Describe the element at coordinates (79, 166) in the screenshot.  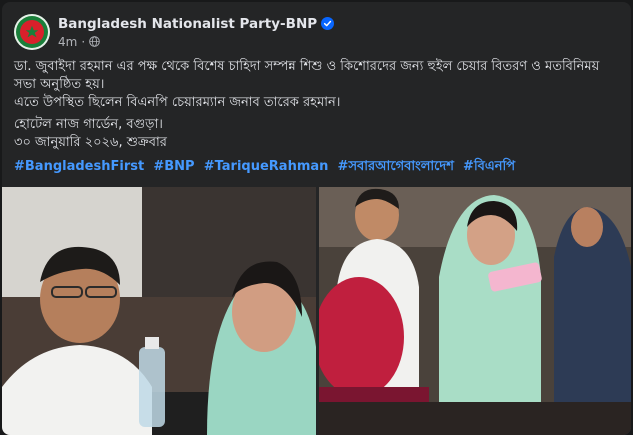
I see `hashtag-link: #BangladeshFirst` at that location.